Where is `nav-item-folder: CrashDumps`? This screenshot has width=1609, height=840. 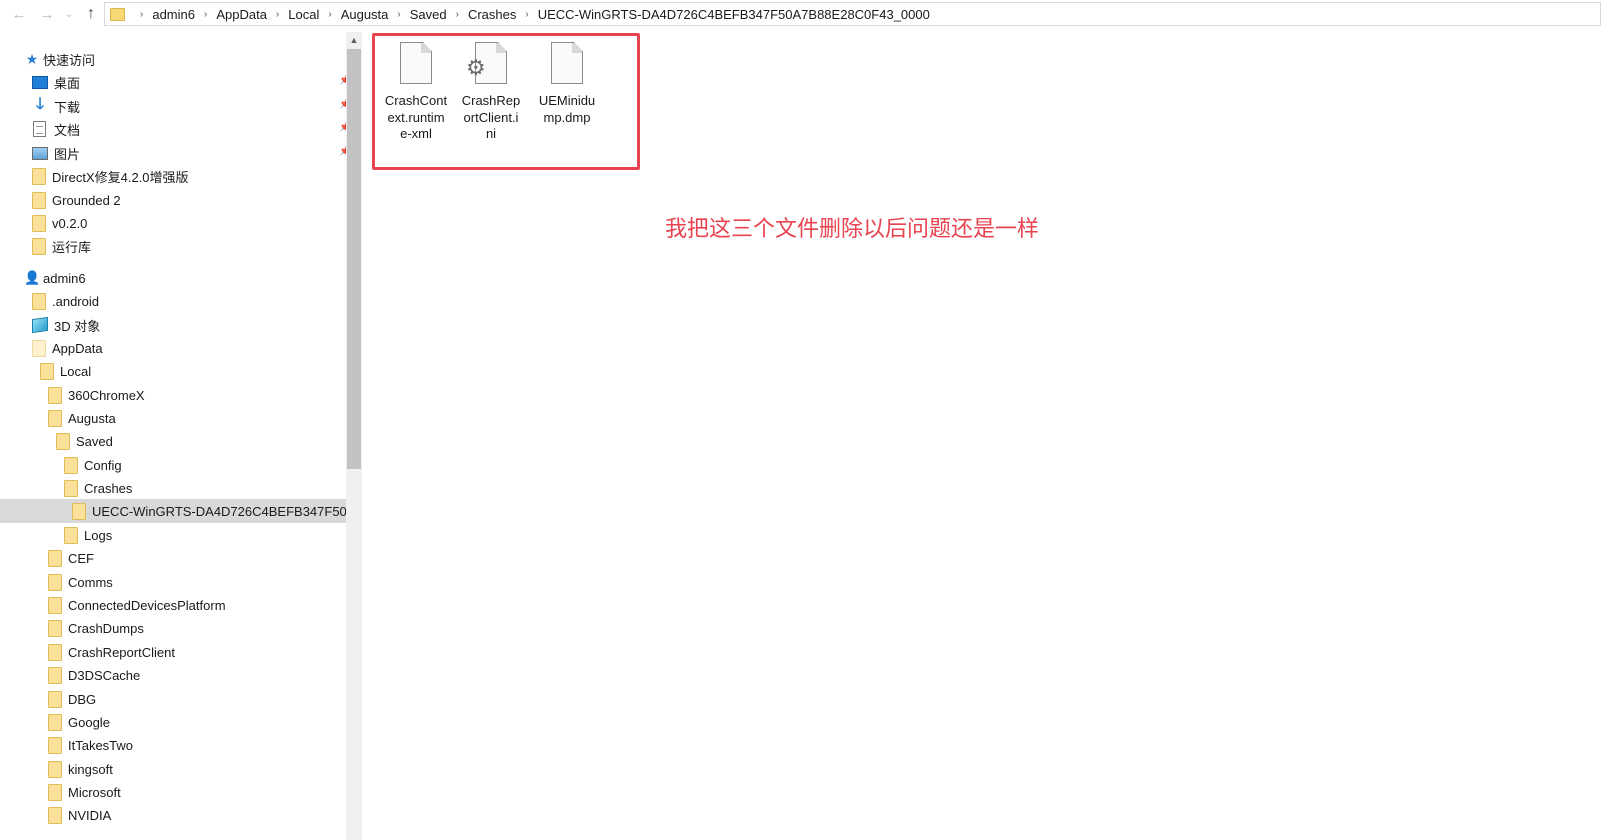 nav-item-folder: CrashDumps is located at coordinates (177, 628).